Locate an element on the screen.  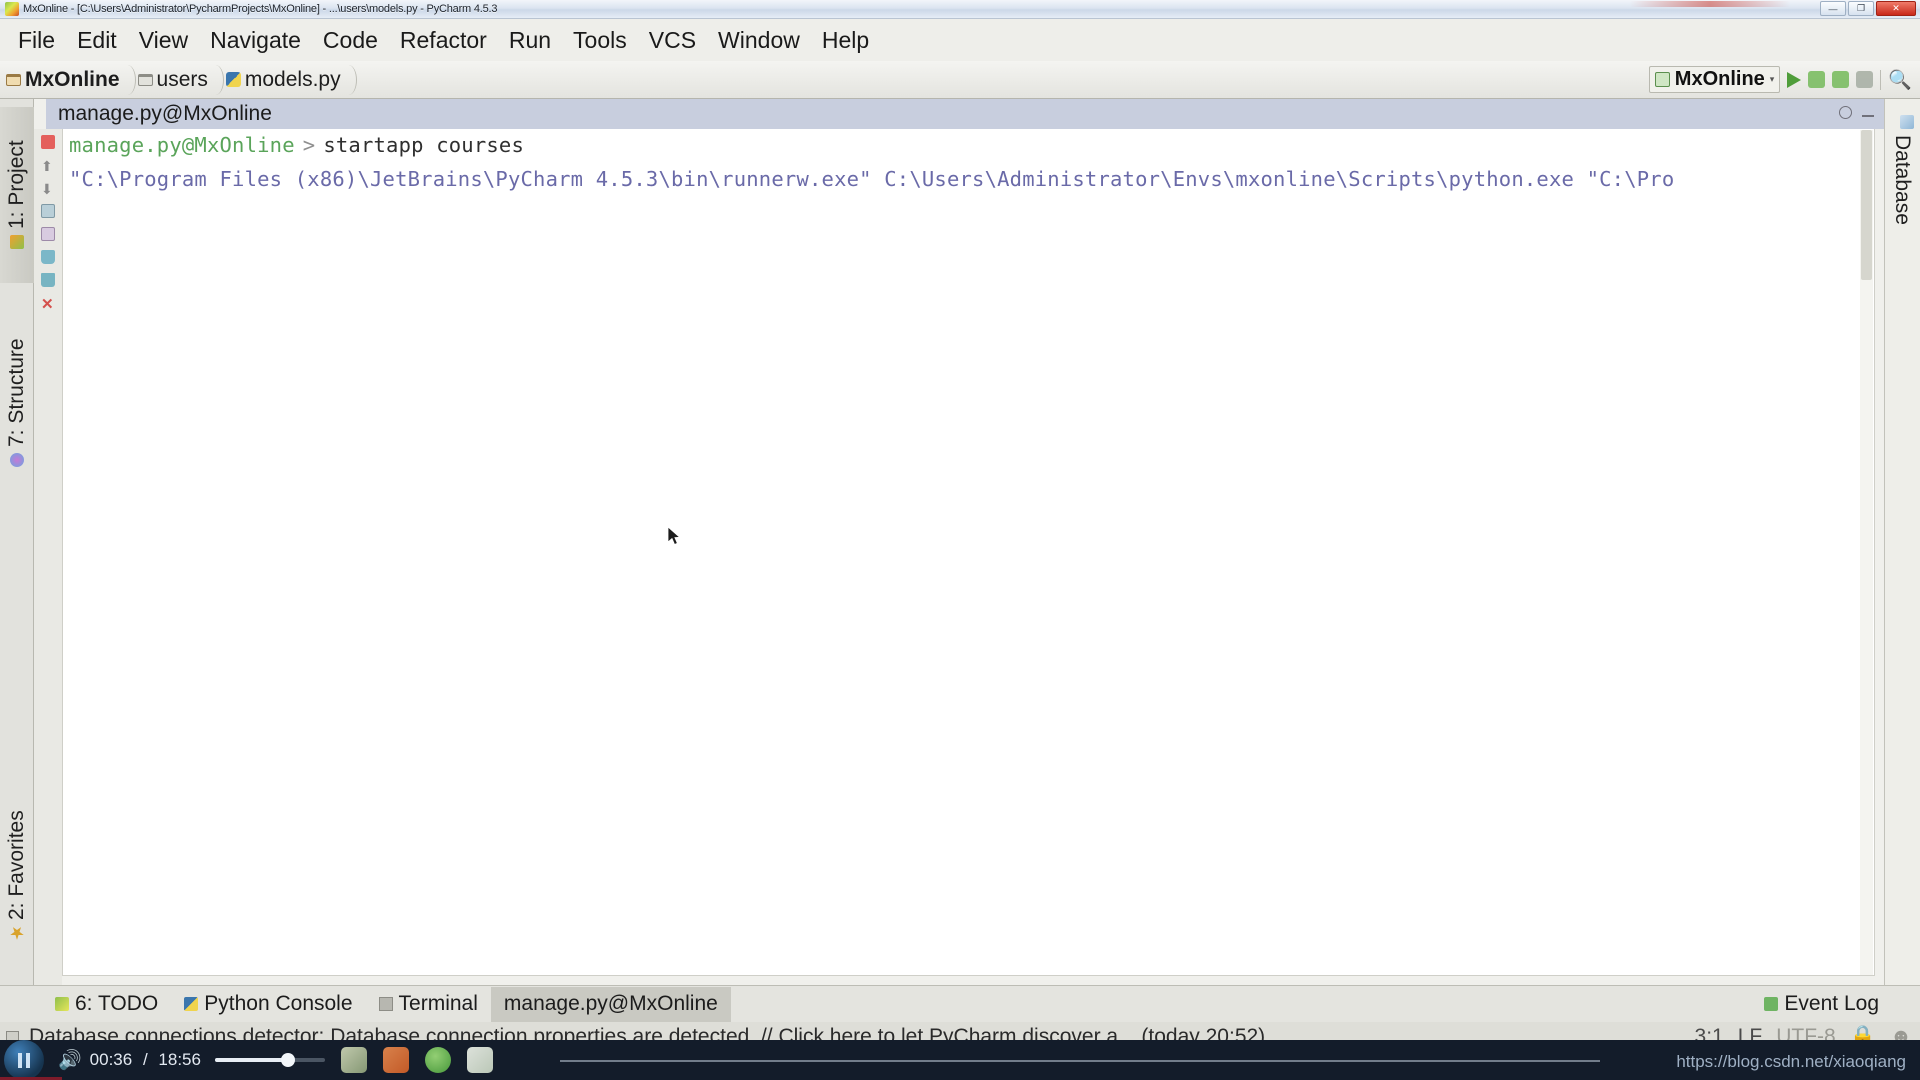
console-gutter-toolbar is located at coordinates (48, 557).